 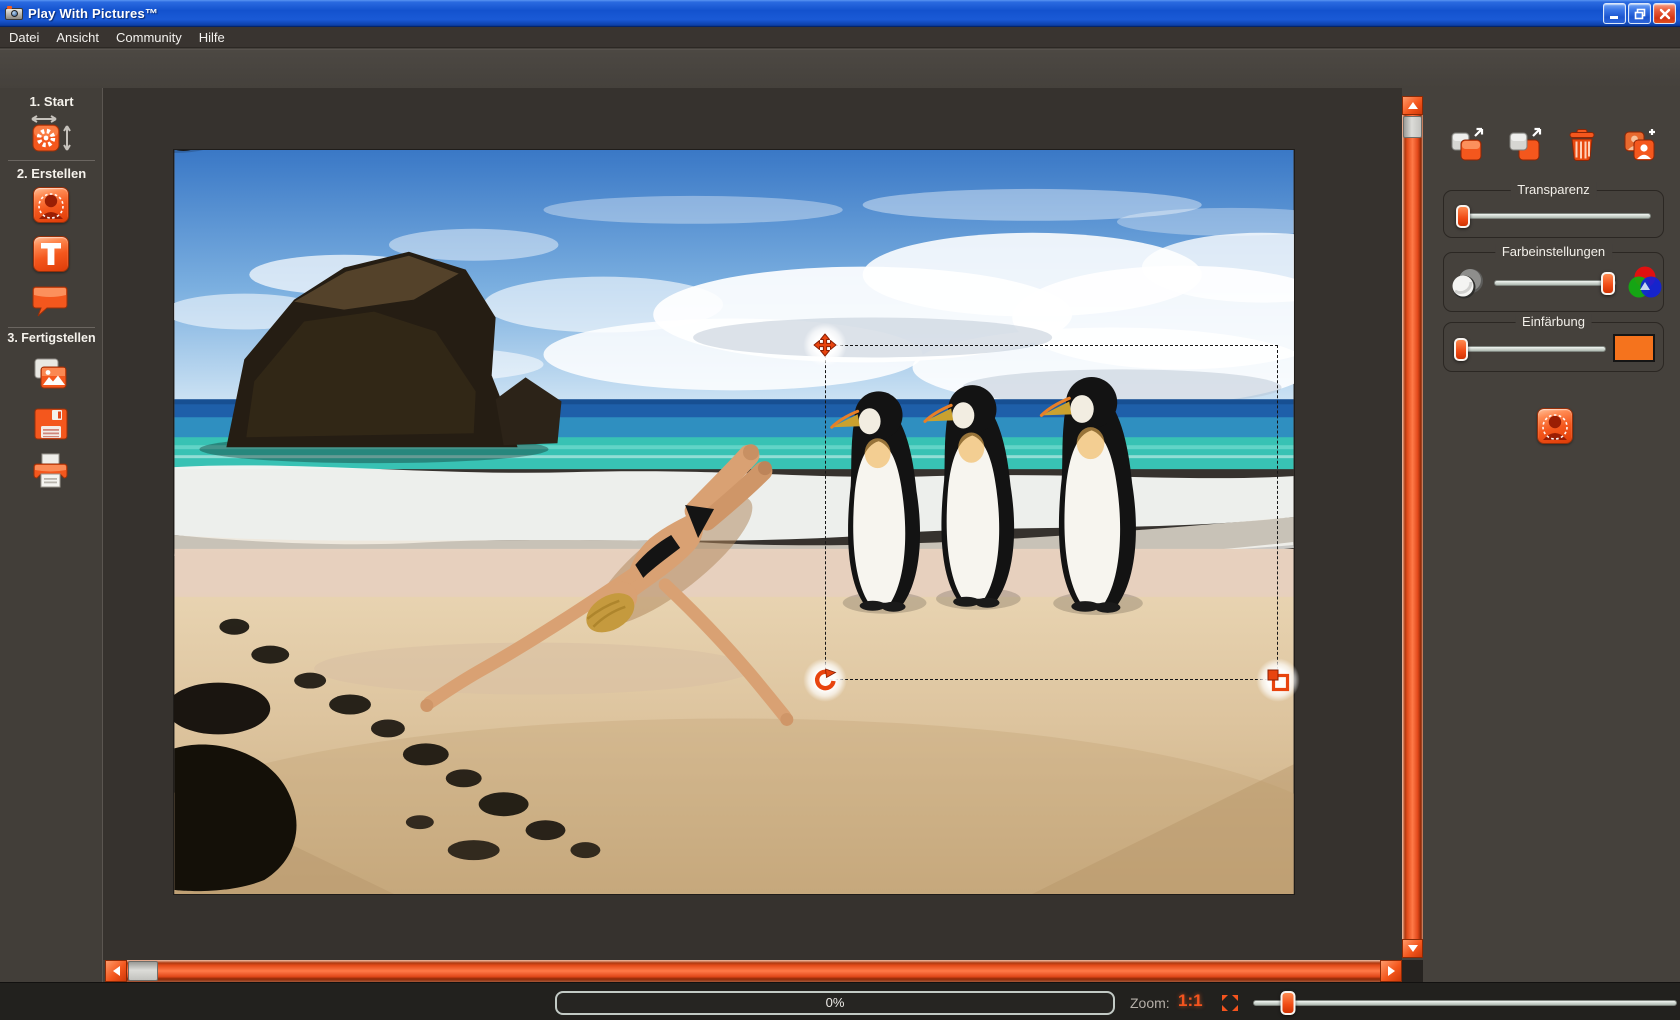 I want to click on move-icon, so click(x=825, y=345).